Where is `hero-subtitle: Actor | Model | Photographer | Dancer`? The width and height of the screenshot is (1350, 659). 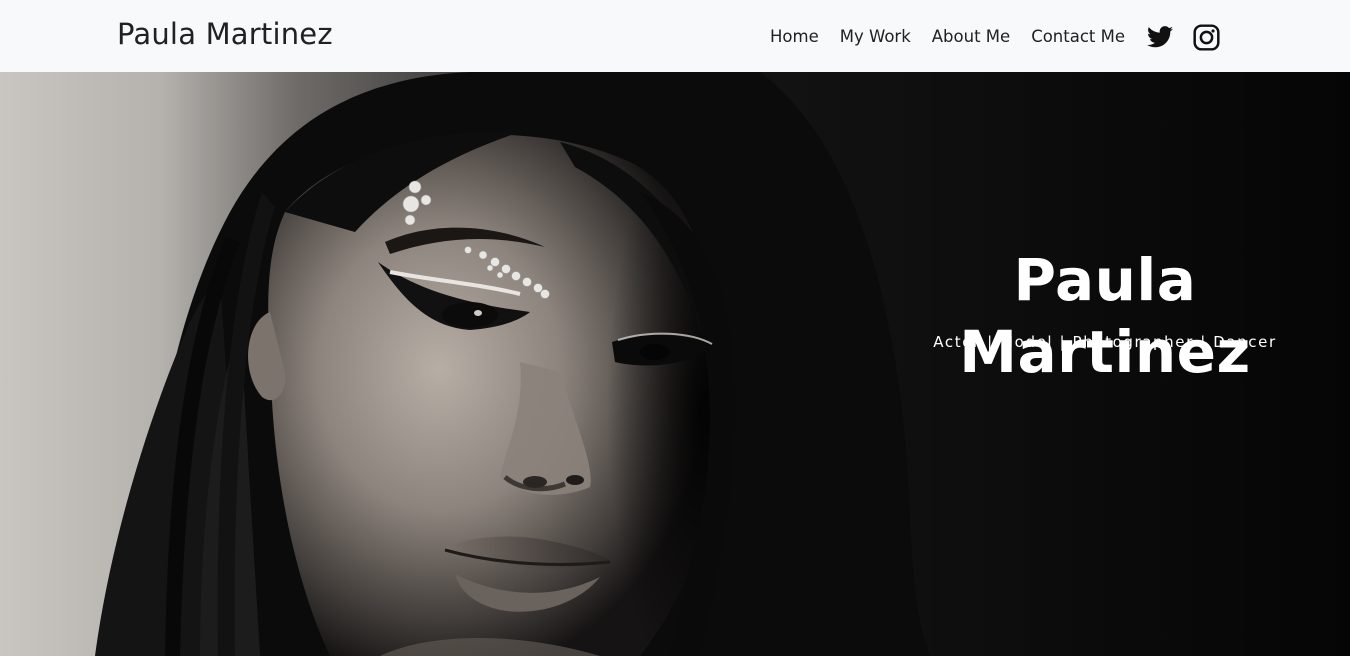
hero-subtitle: Actor | Model | Photographer | Dancer is located at coordinates (1105, 342).